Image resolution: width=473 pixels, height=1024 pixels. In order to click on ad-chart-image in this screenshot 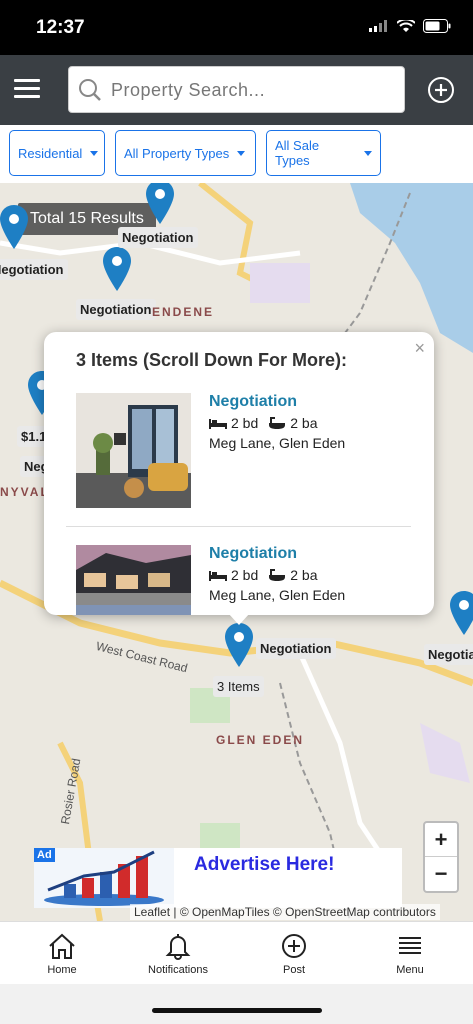, I will do `click(104, 878)`.